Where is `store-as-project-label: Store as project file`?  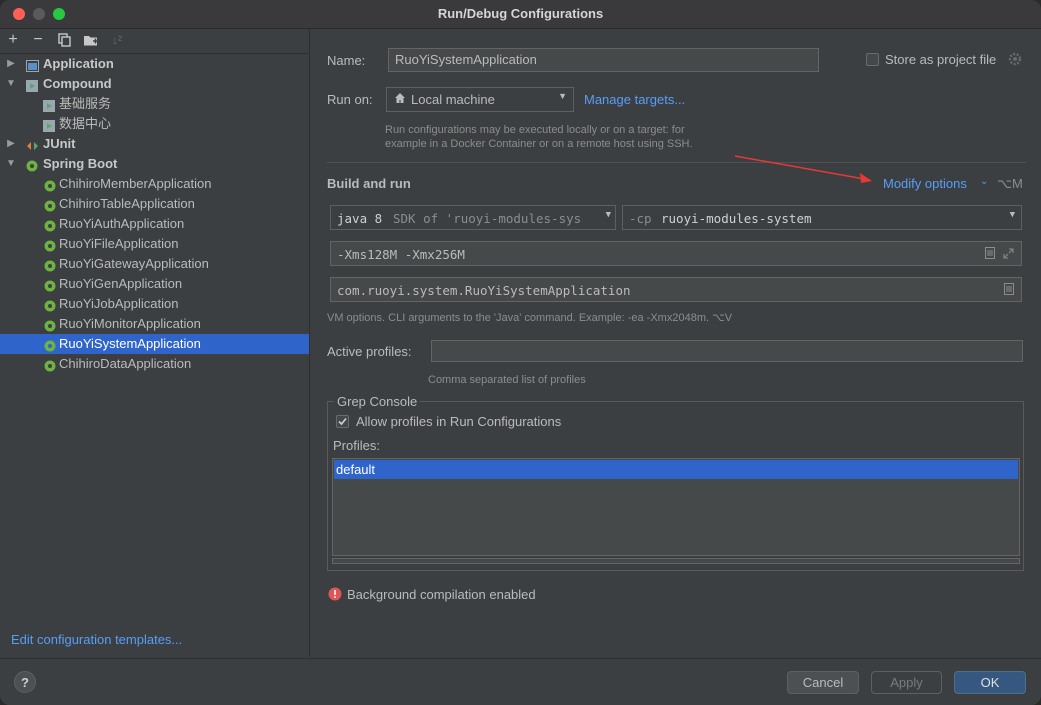 store-as-project-label: Store as project file is located at coordinates (941, 59).